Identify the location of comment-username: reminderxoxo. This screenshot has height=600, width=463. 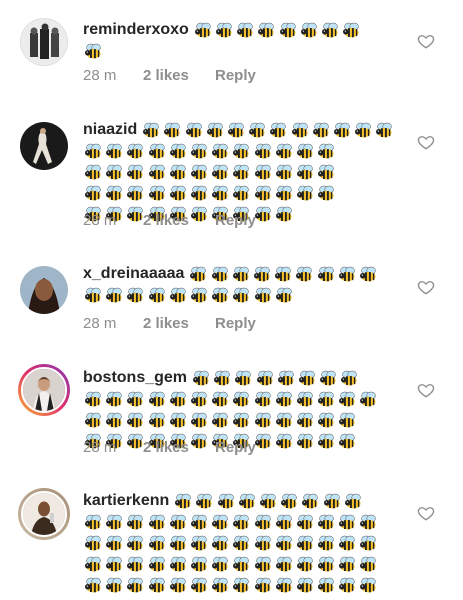
(136, 29).